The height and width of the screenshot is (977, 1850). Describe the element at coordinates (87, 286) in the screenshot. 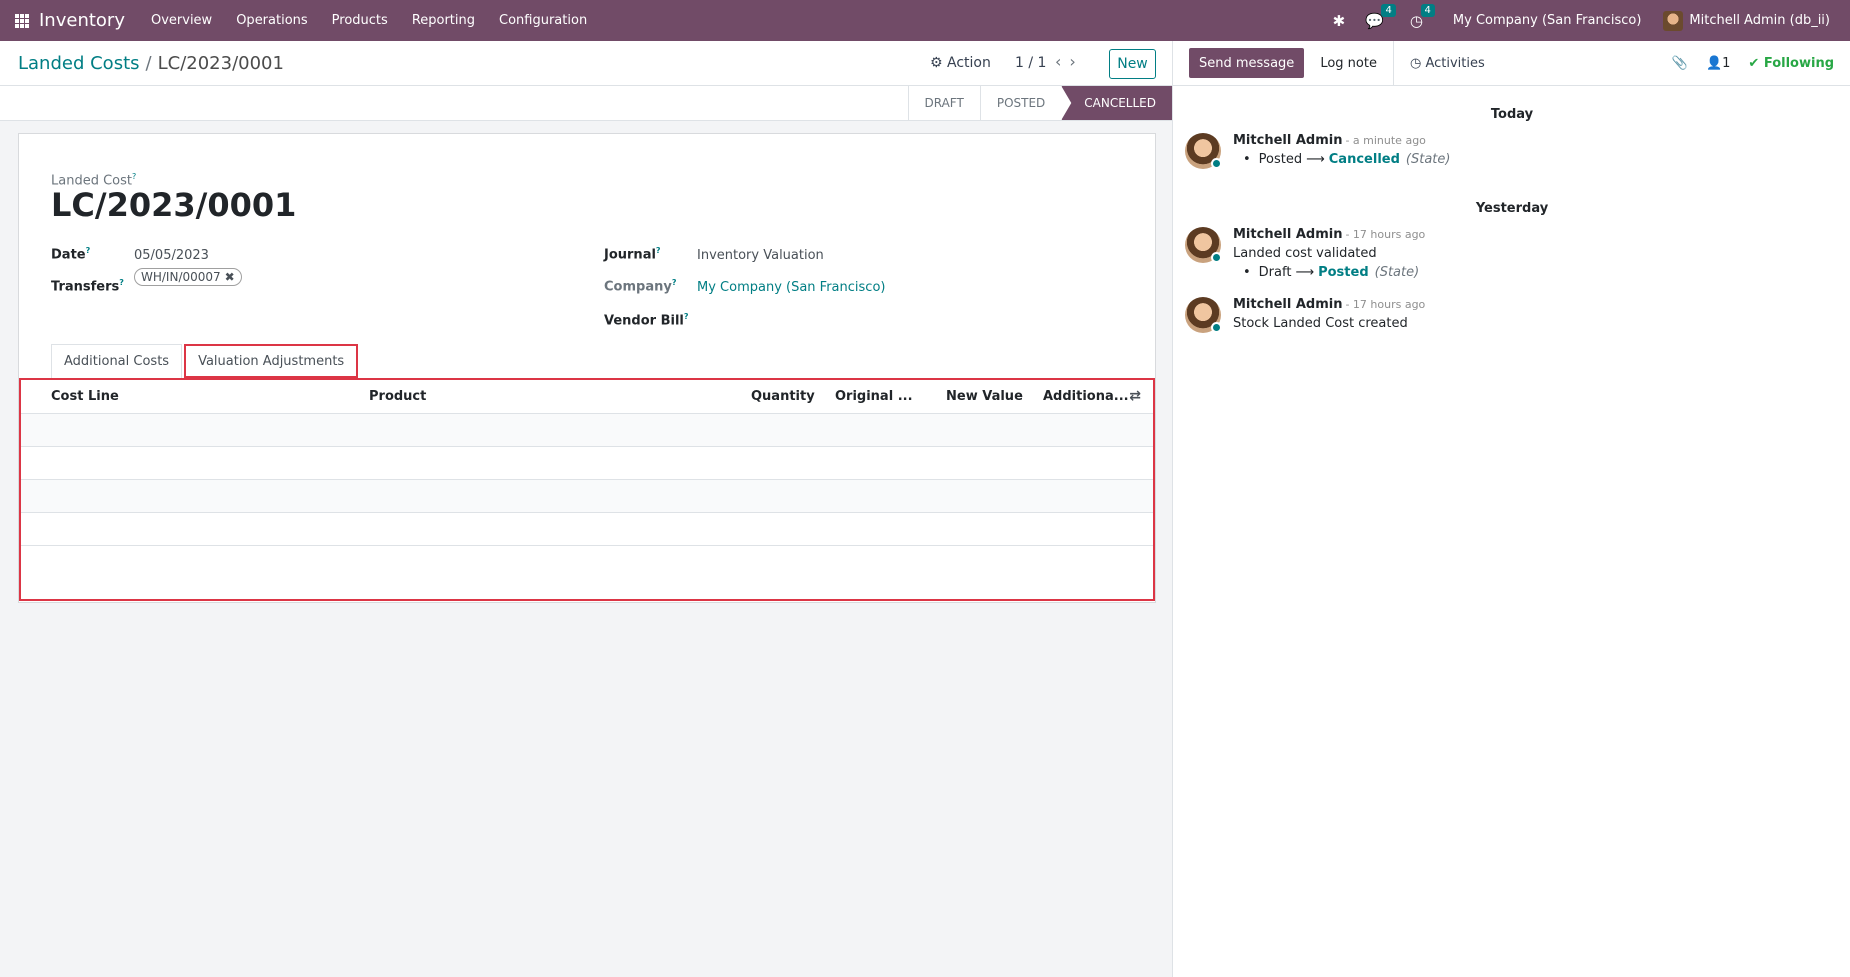

I see `transfers-label: Transfers?` at that location.